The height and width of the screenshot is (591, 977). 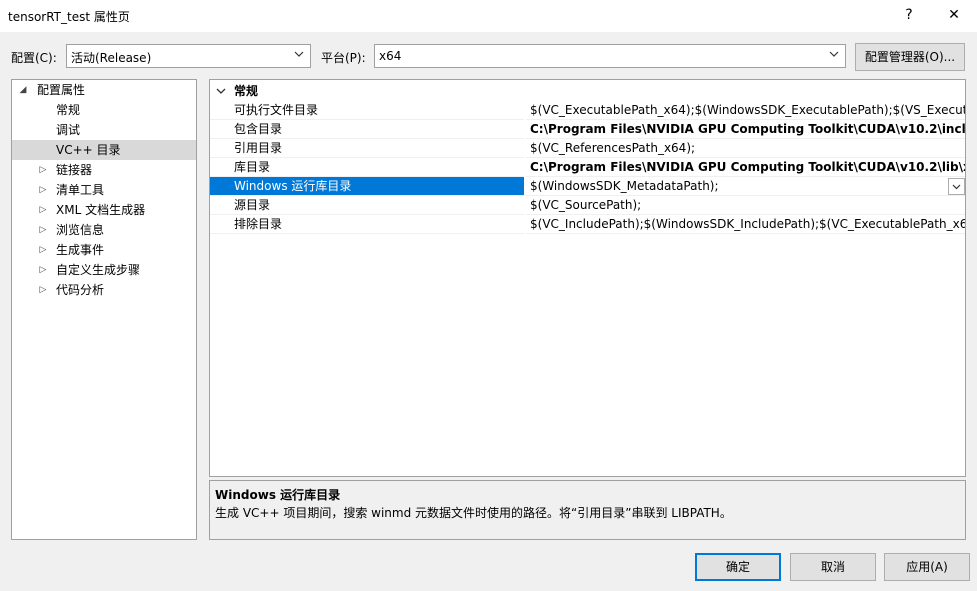 I want to click on property-name: 库目录, so click(x=367, y=167).